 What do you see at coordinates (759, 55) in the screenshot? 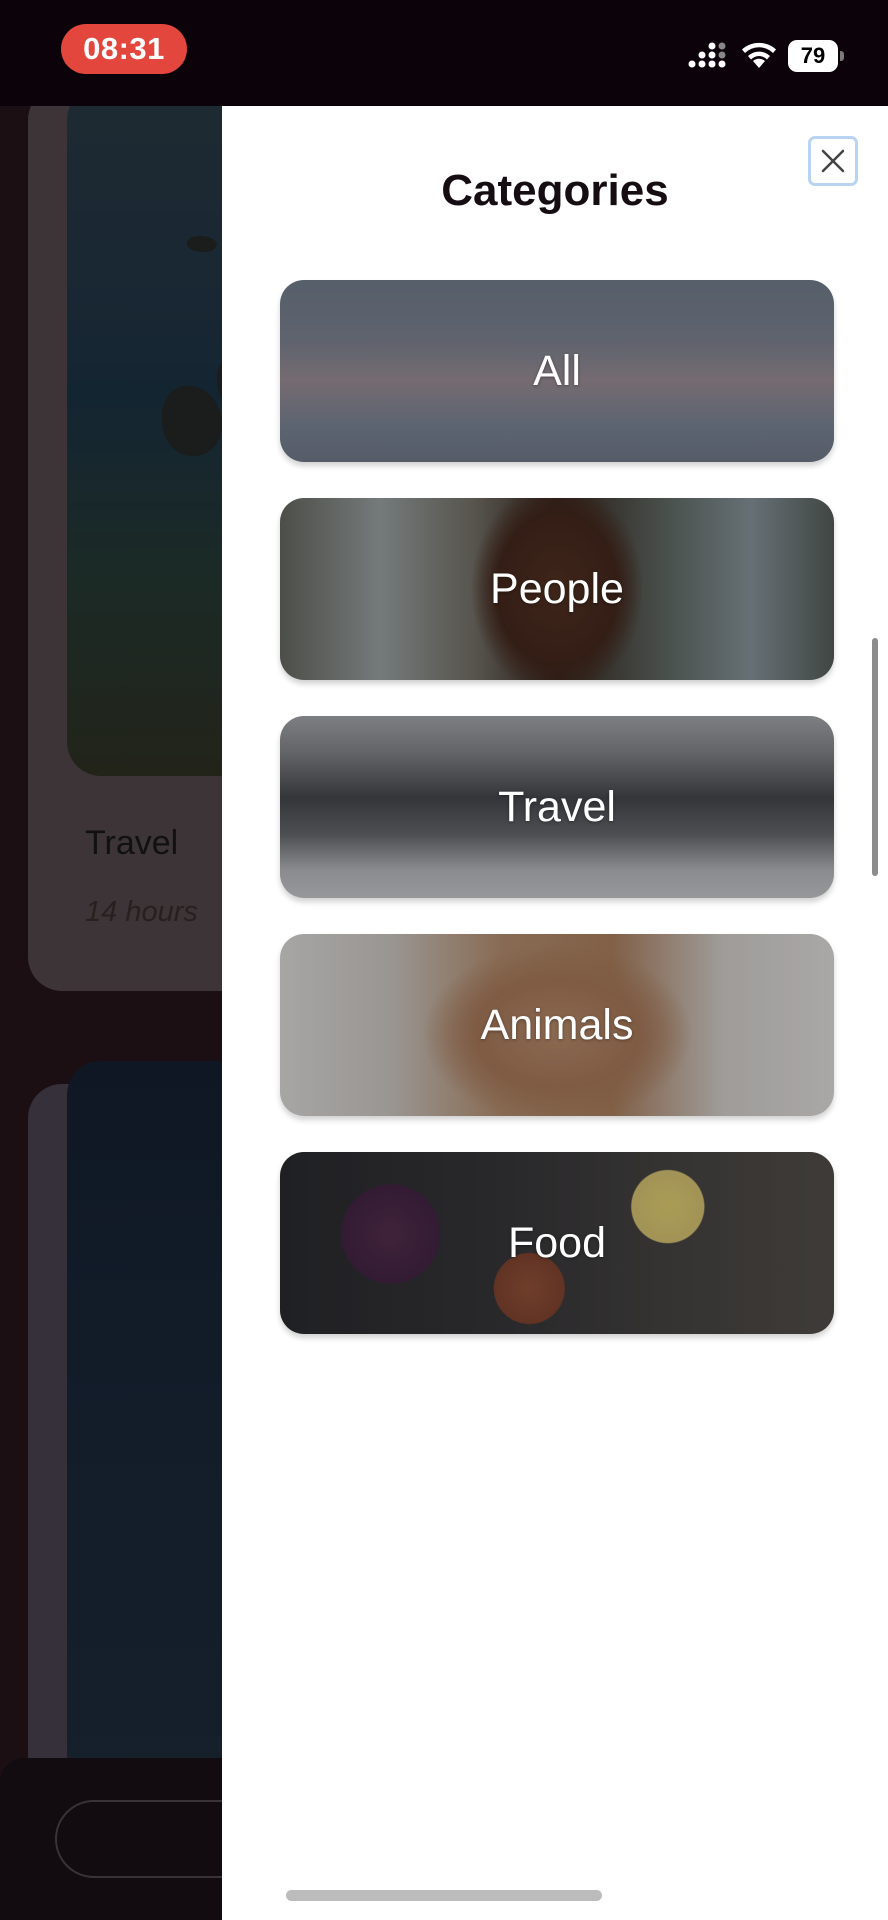
I see `wifi-icon` at bounding box center [759, 55].